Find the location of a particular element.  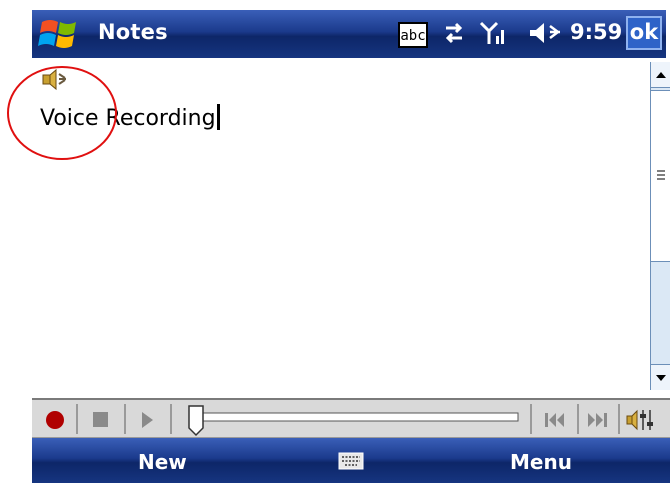

playback-position-slider is located at coordinates (356, 417).